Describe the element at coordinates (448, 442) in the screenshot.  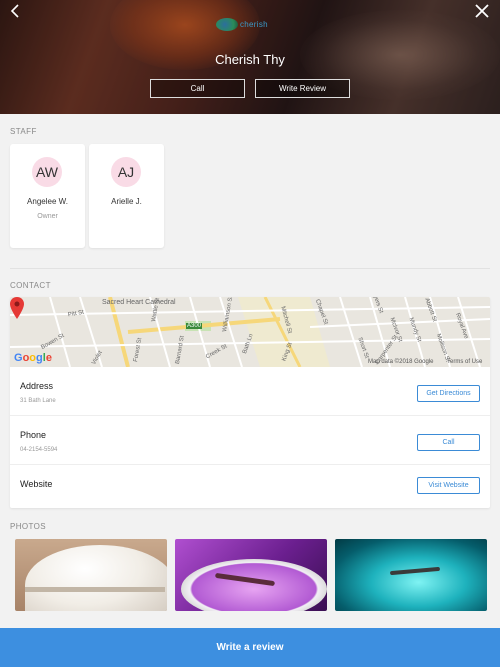
I see `call-phone-button: Call` at that location.